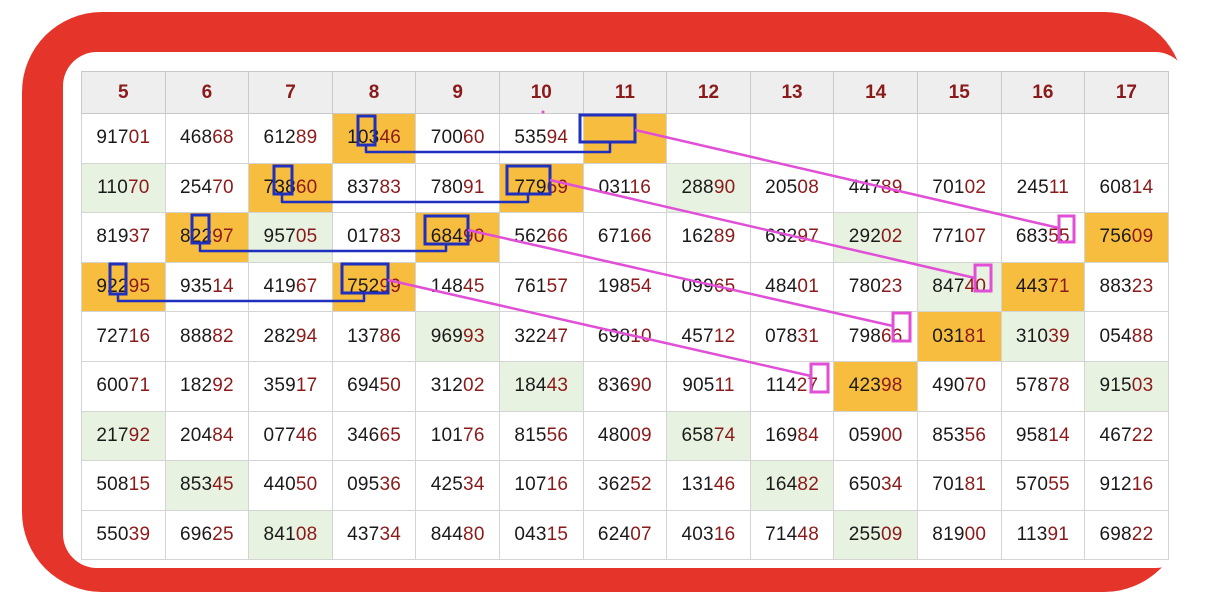 The height and width of the screenshot is (610, 1208). I want to click on cell-suffix: 97, so click(808, 237).